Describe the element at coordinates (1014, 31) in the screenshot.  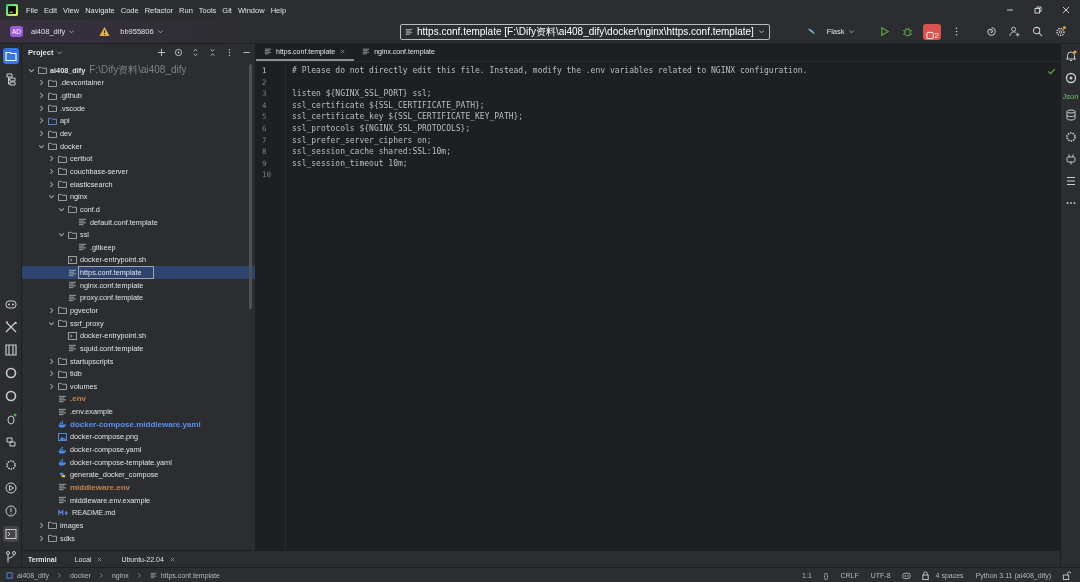
I see `add-user-icon` at that location.